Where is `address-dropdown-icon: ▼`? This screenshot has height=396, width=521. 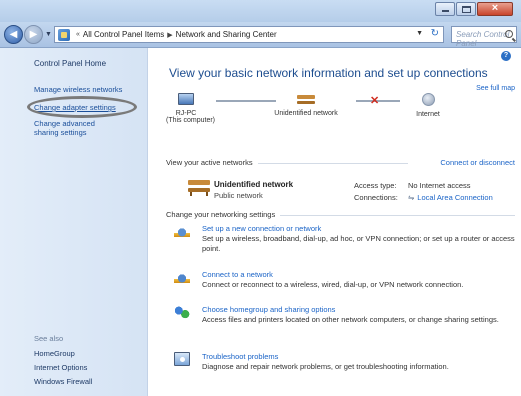 address-dropdown-icon: ▼ is located at coordinates (419, 33).